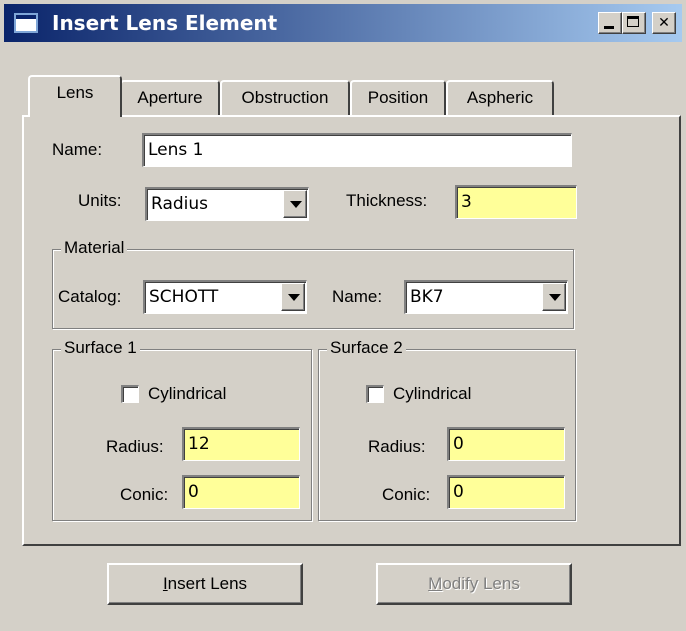 The height and width of the screenshot is (631, 686). What do you see at coordinates (170, 98) in the screenshot?
I see `tab-aperture: Aperture` at bounding box center [170, 98].